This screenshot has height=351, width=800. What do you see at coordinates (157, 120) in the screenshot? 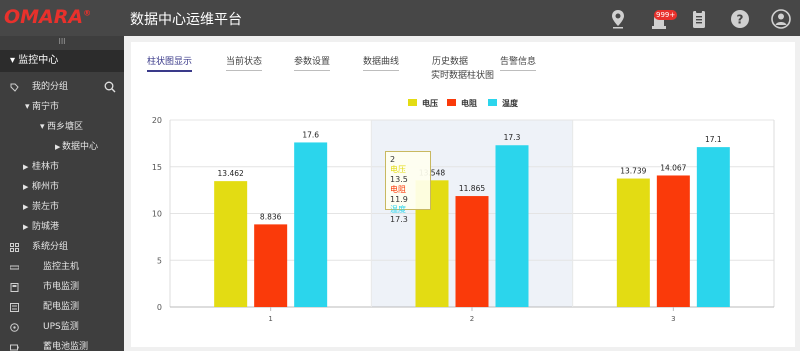
I see `y-tick-label: 20` at bounding box center [157, 120].